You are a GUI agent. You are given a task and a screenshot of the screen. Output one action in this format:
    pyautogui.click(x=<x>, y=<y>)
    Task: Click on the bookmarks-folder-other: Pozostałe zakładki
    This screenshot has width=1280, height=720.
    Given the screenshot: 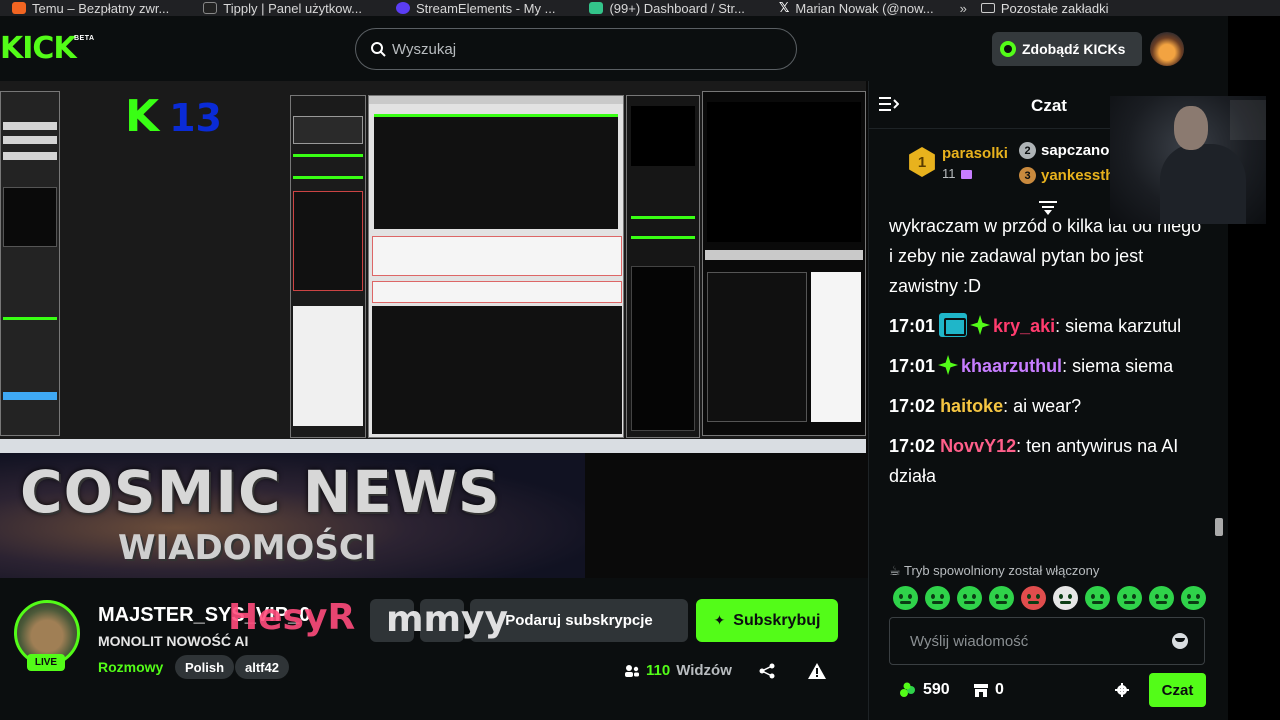 What is the action you would take?
    pyautogui.click(x=1044, y=8)
    